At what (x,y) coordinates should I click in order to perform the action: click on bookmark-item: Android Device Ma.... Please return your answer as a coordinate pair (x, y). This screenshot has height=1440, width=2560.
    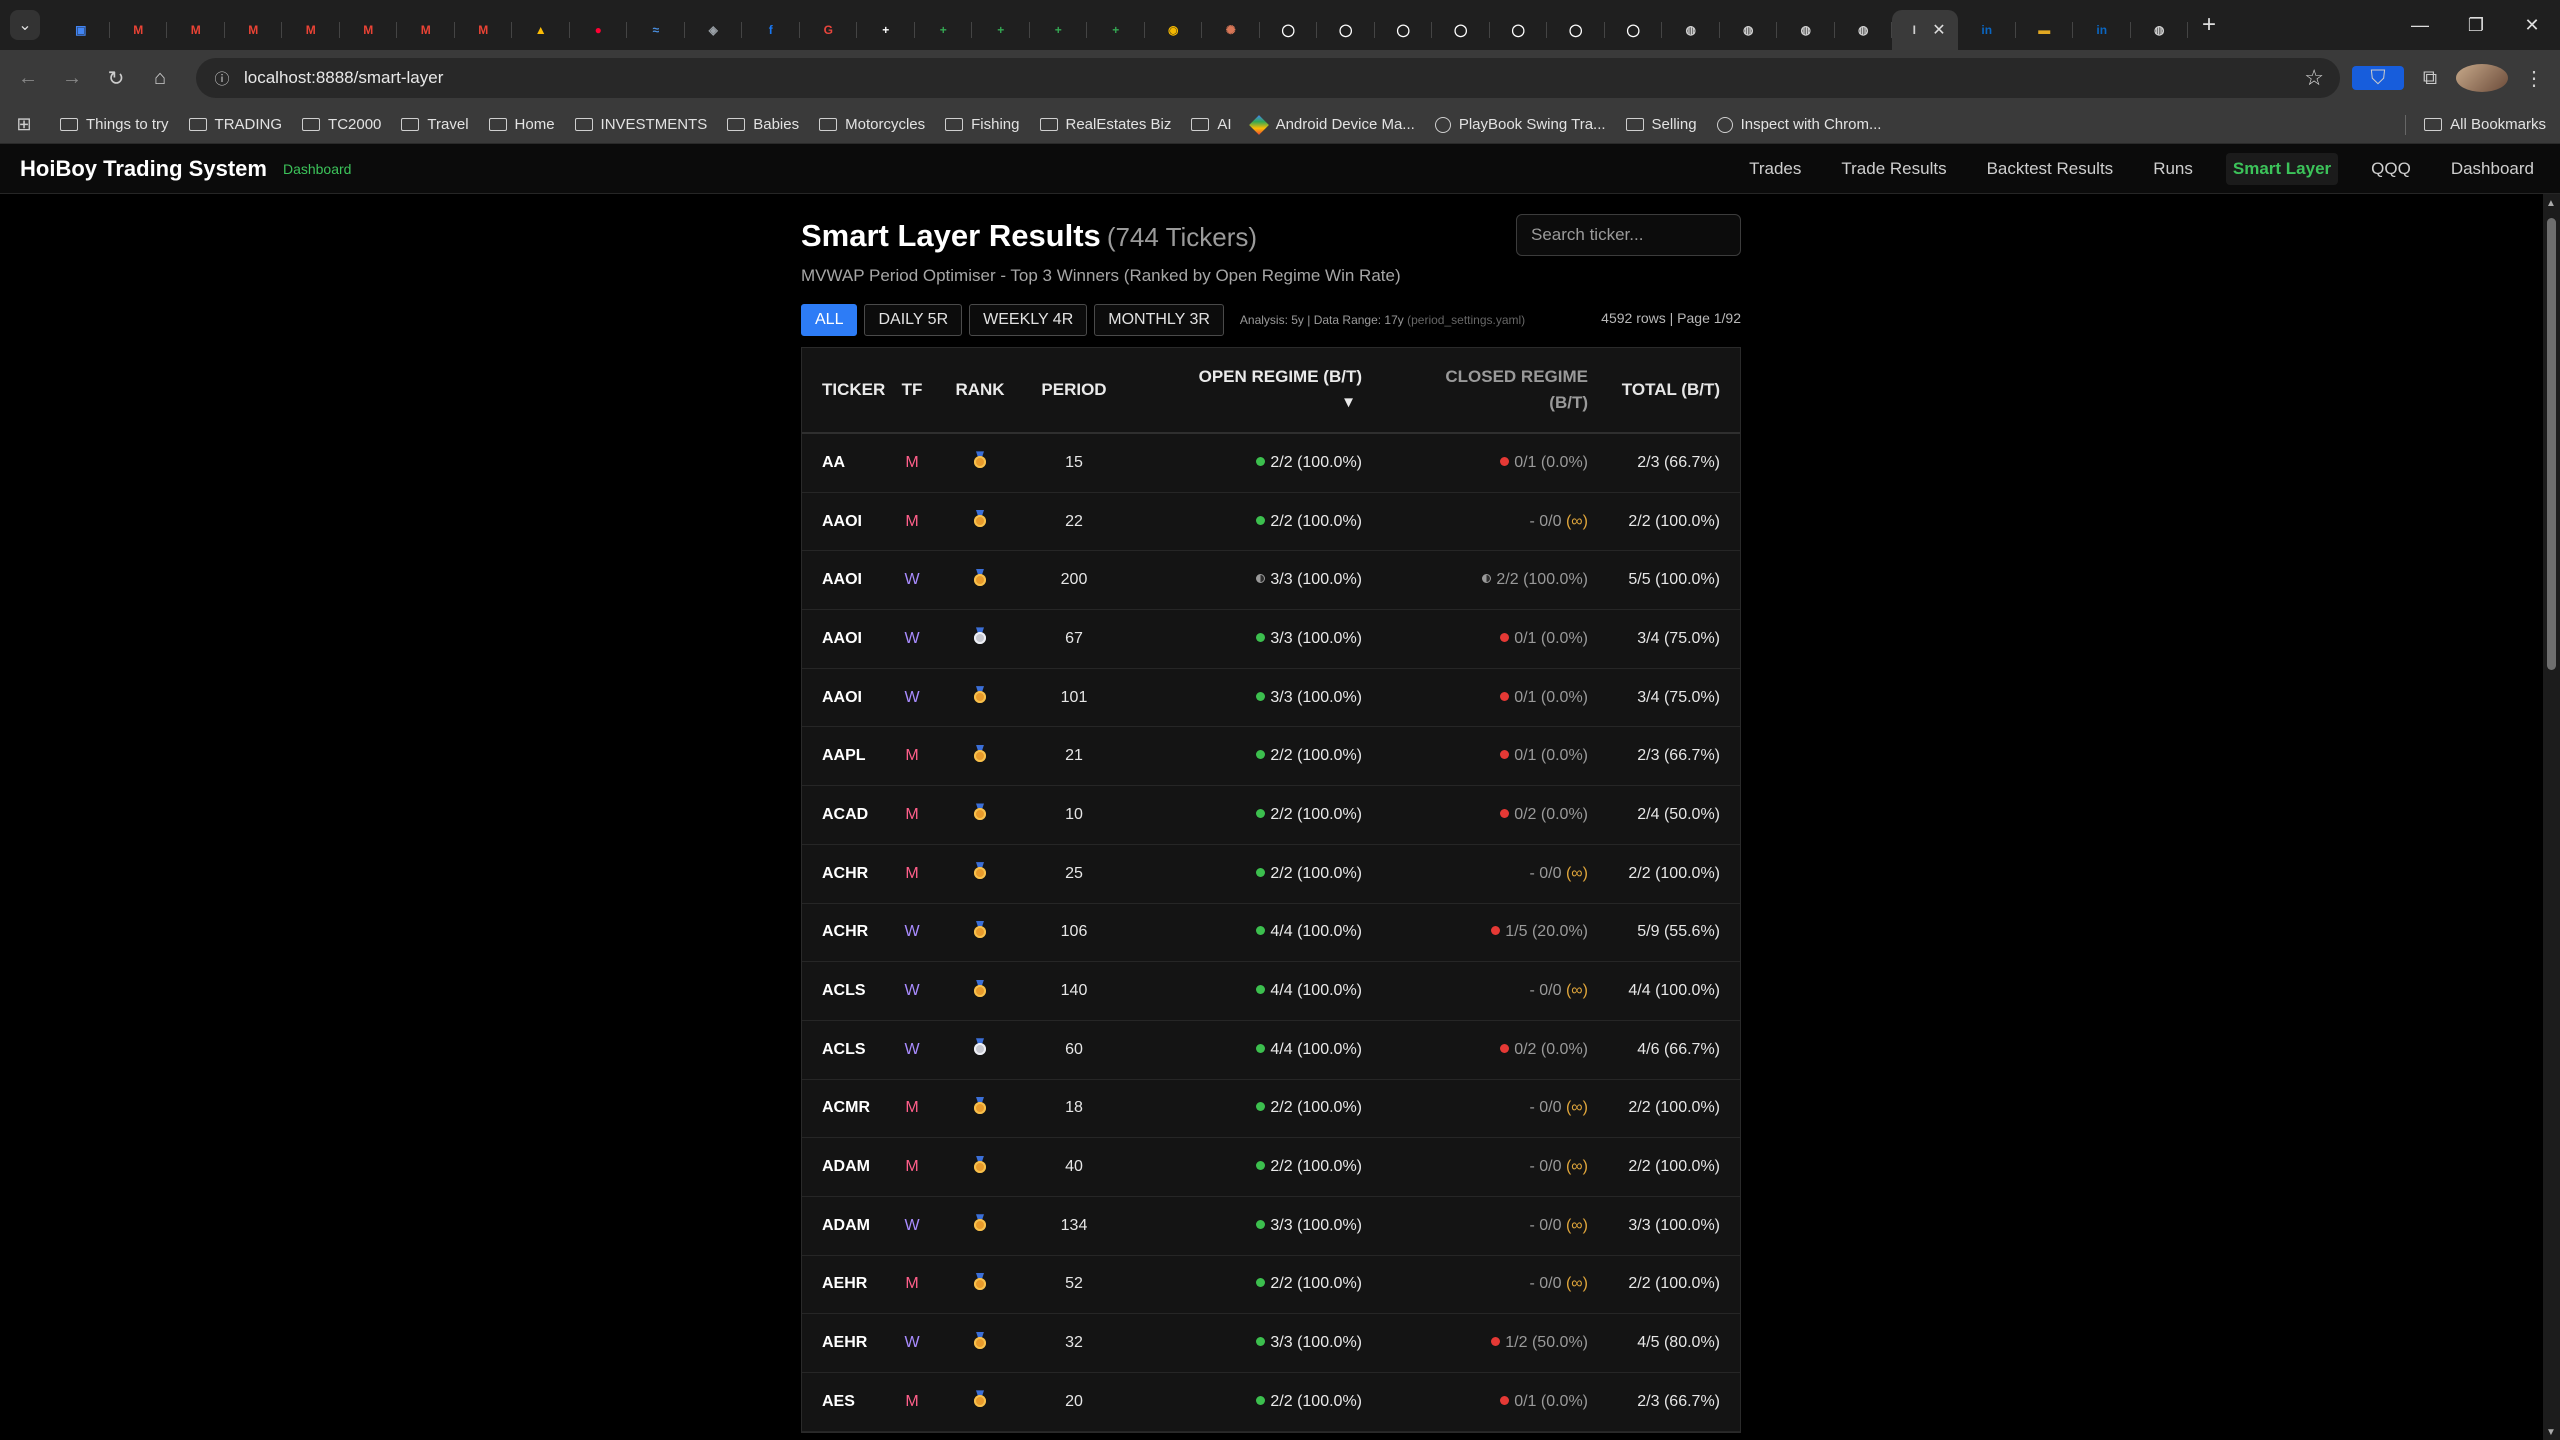
    Looking at the image, I should click on (1331, 124).